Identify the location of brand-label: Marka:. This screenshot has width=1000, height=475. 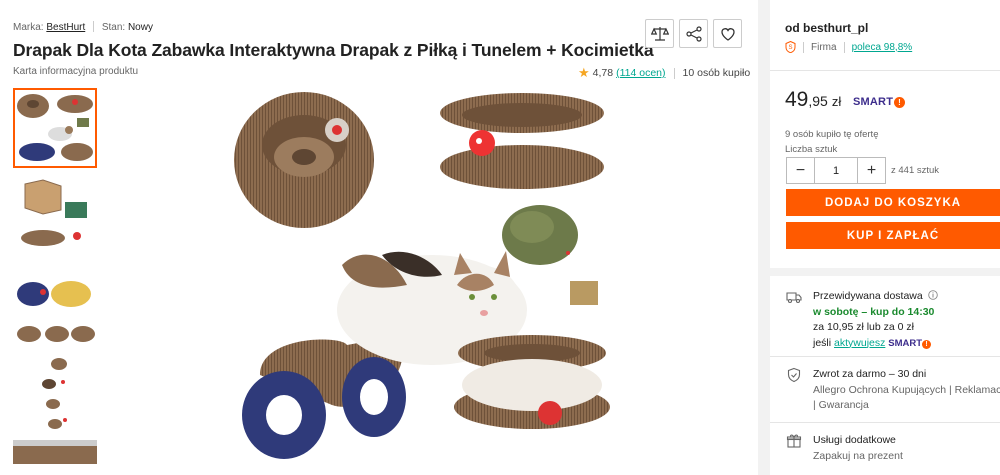
(28, 27).